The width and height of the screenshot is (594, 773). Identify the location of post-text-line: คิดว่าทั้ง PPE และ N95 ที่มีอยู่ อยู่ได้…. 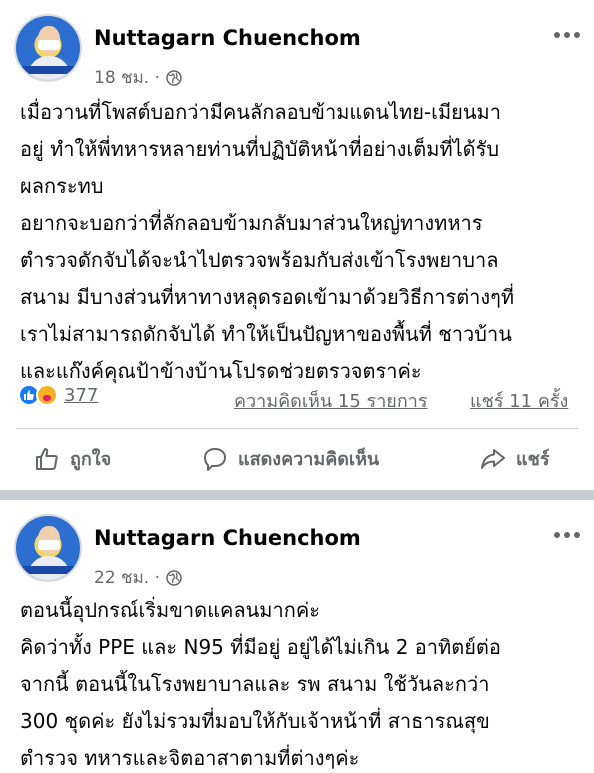
(260, 647).